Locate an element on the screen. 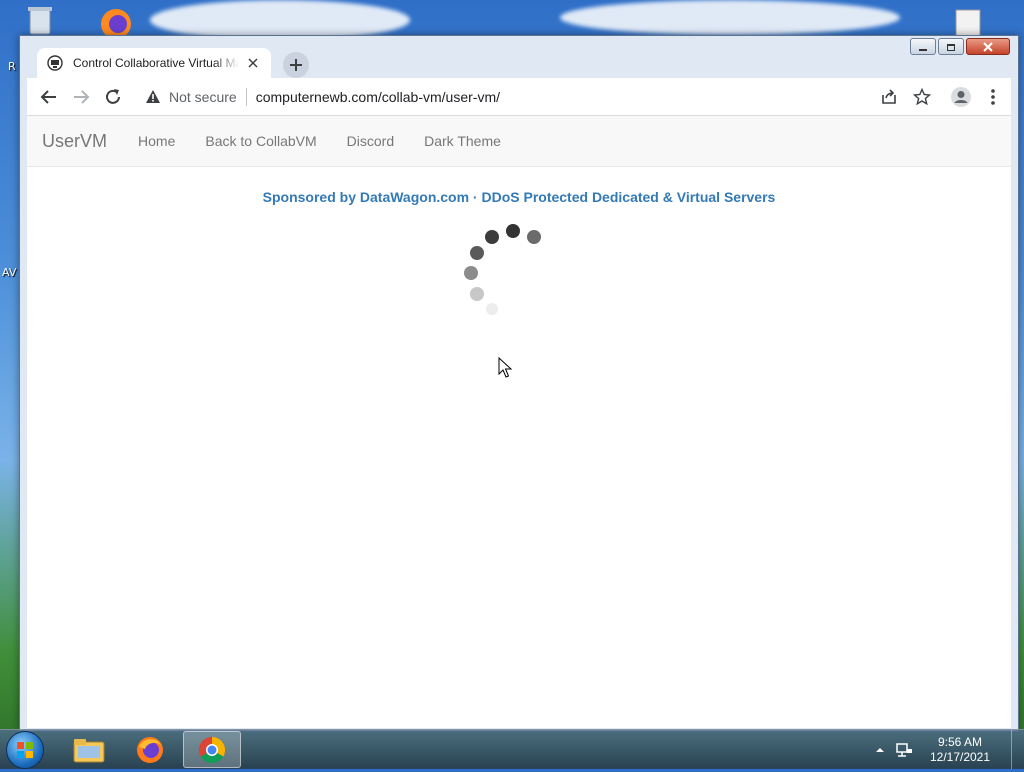 This screenshot has height=772, width=1024. taskbar-firefox is located at coordinates (150, 749).